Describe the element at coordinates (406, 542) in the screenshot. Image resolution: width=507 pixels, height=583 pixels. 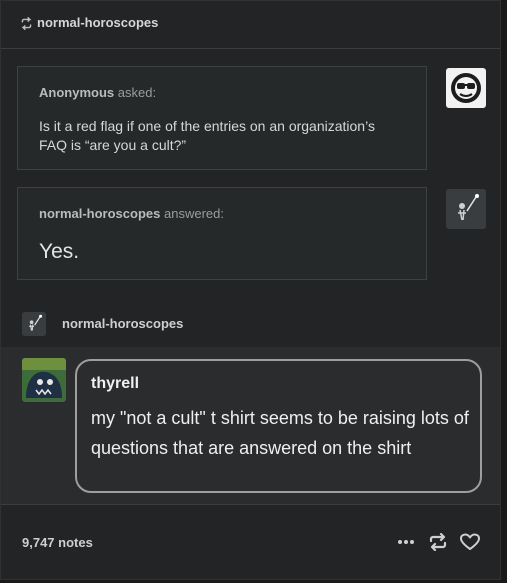
I see `more-icon` at that location.